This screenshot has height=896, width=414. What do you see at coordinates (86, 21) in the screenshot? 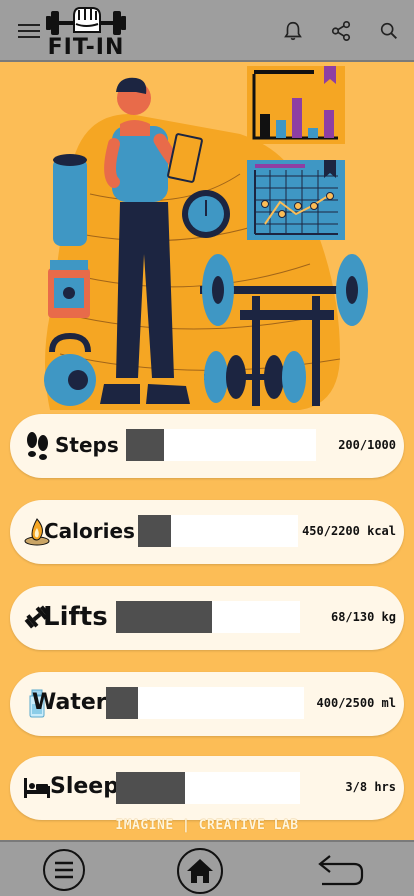
I see `dumbbell-fist-logo-icon` at bounding box center [86, 21].